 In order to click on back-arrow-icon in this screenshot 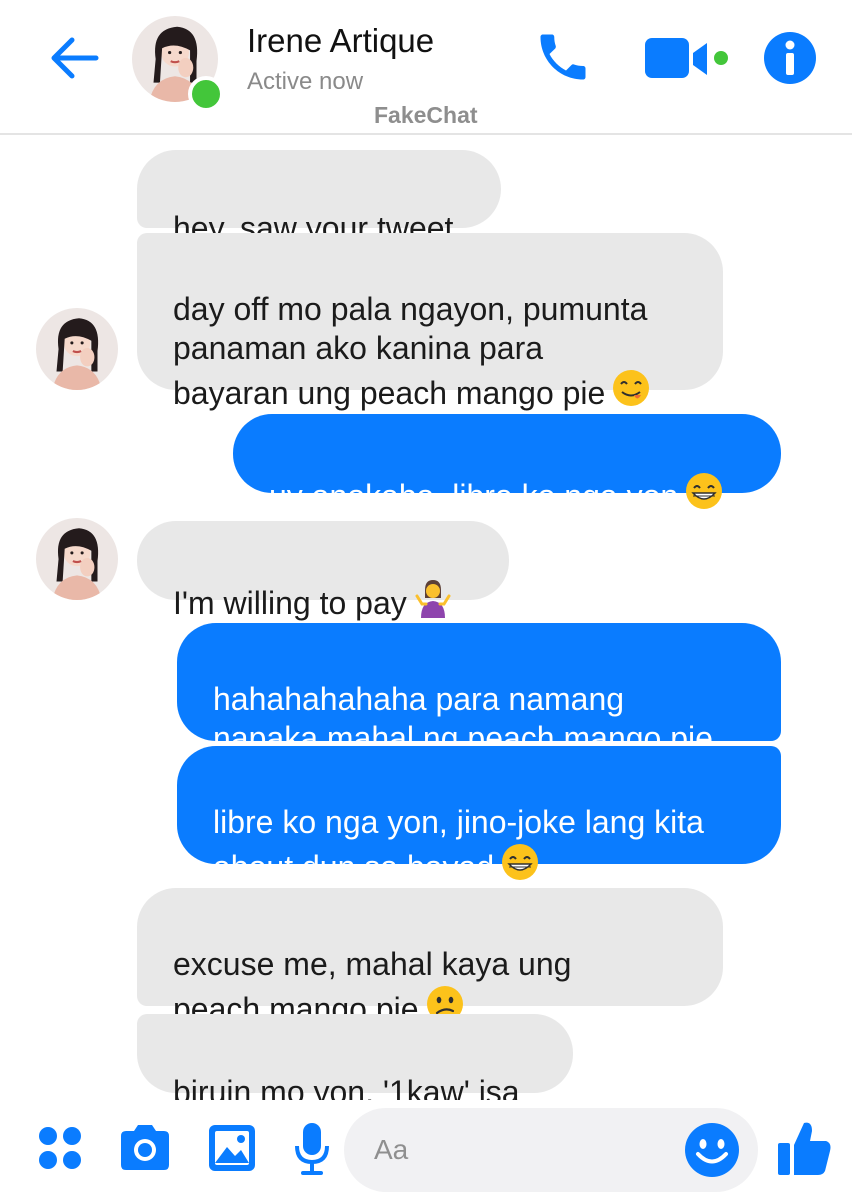, I will do `click(75, 58)`.